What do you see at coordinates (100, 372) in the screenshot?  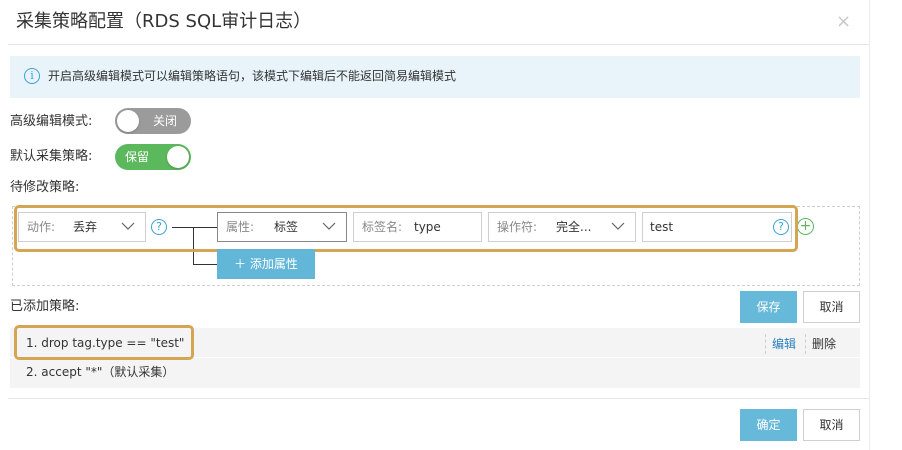 I see `list-item: 2. accept "*"（默认采集）` at bounding box center [100, 372].